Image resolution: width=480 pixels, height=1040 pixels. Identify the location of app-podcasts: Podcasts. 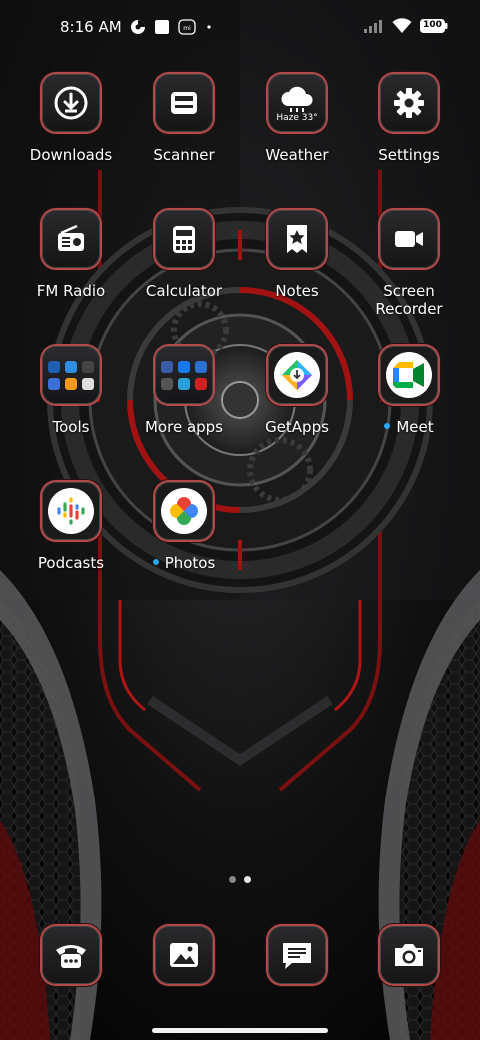
(71, 527).